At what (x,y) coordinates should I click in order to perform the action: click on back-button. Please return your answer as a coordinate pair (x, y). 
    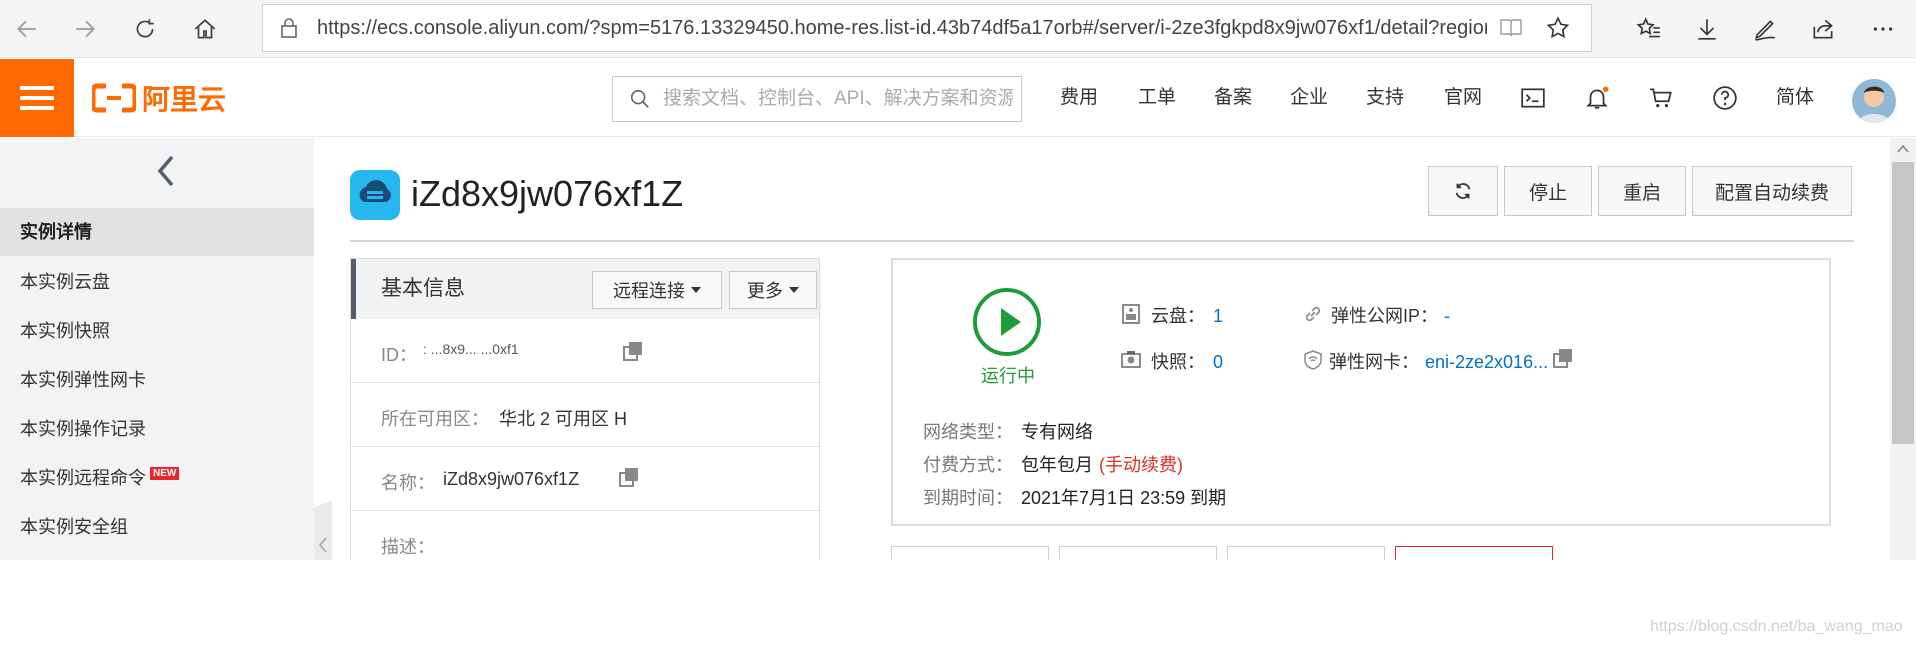
    Looking at the image, I should click on (27, 29).